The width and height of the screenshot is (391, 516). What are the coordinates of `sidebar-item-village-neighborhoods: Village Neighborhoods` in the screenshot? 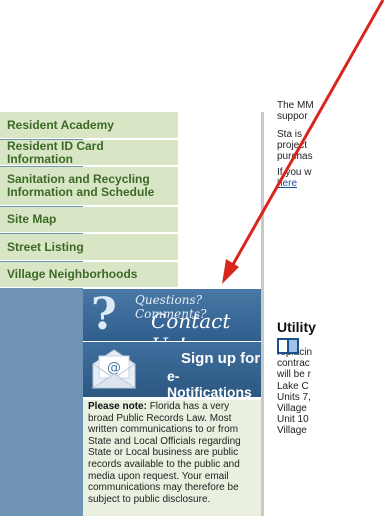 It's located at (89, 275).